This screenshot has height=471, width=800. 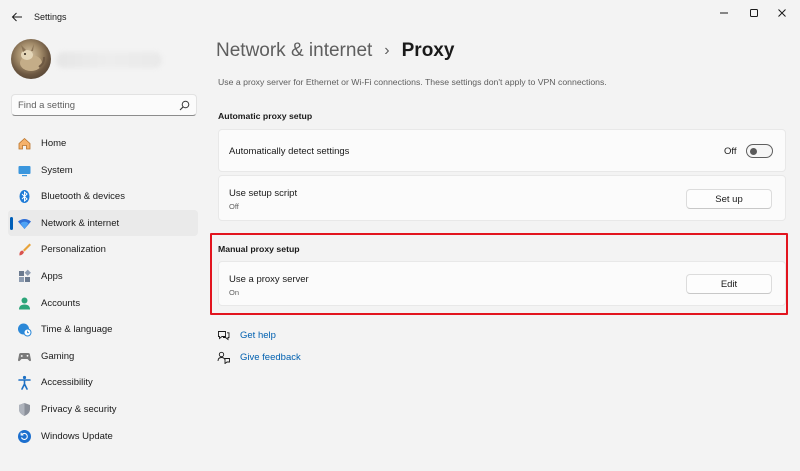 I want to click on sidebar-item-gaming: Gaming, so click(x=103, y=356).